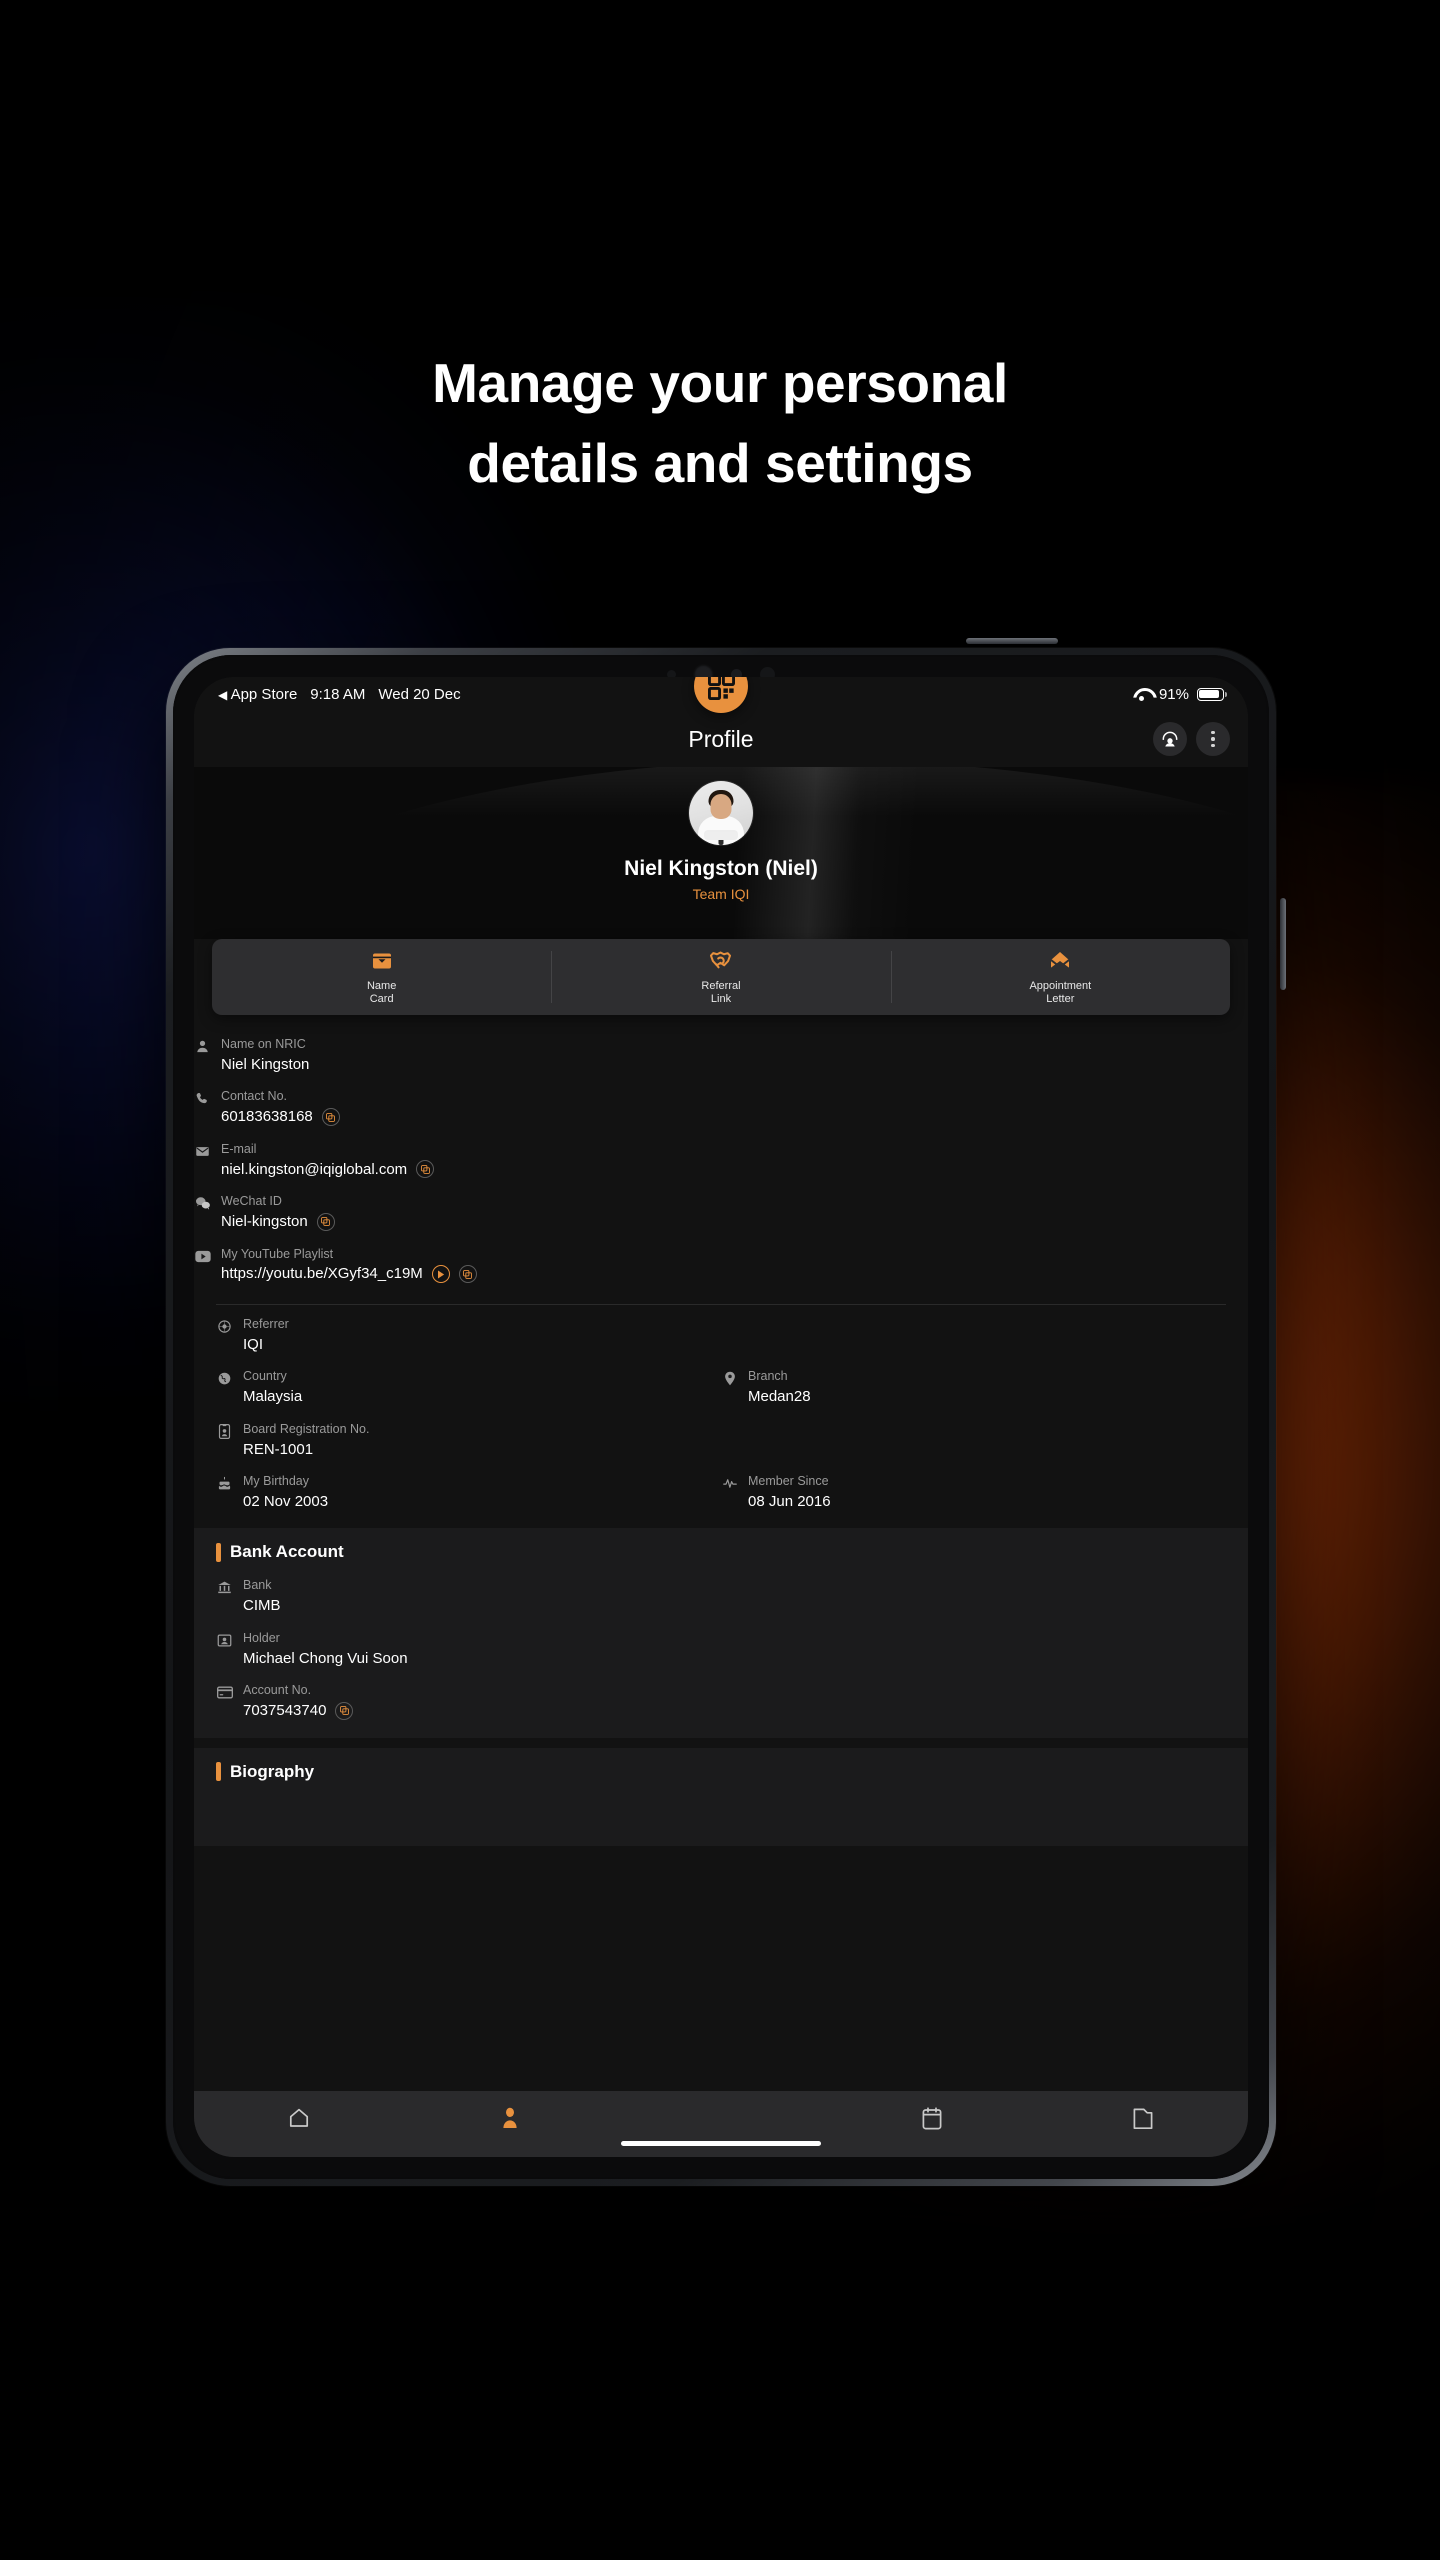  I want to click on detail-row-country-branch: Country Malaysia Branch Medan28, so click(721, 1387).